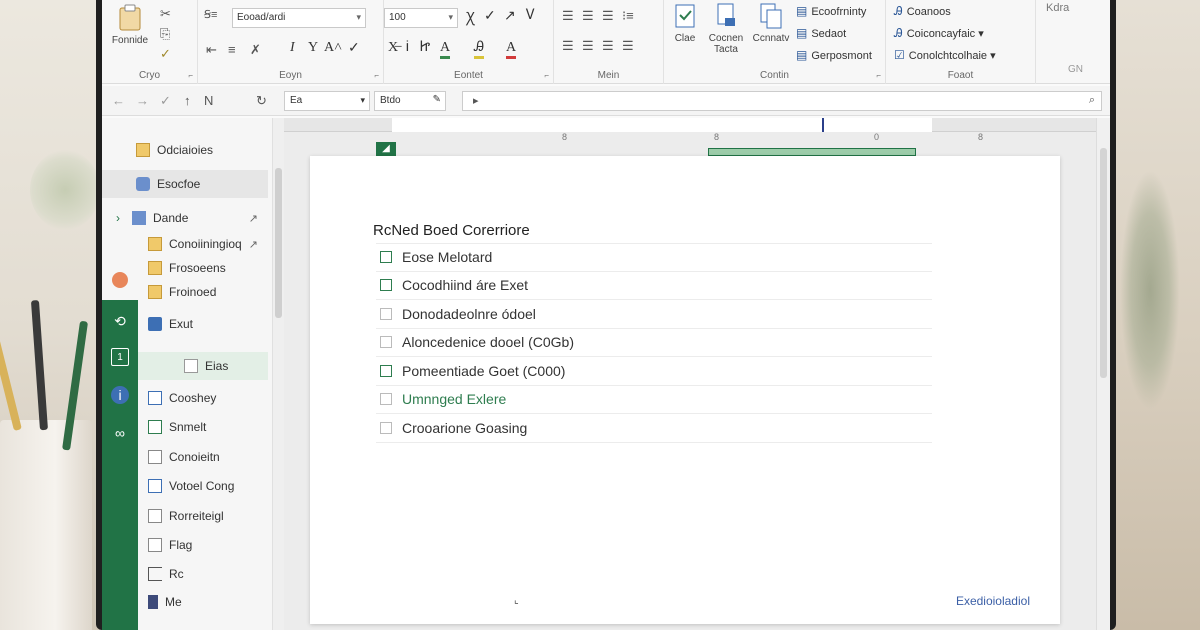  Describe the element at coordinates (588, 16) in the screenshot. I see `align-center-icon: ☰` at that location.